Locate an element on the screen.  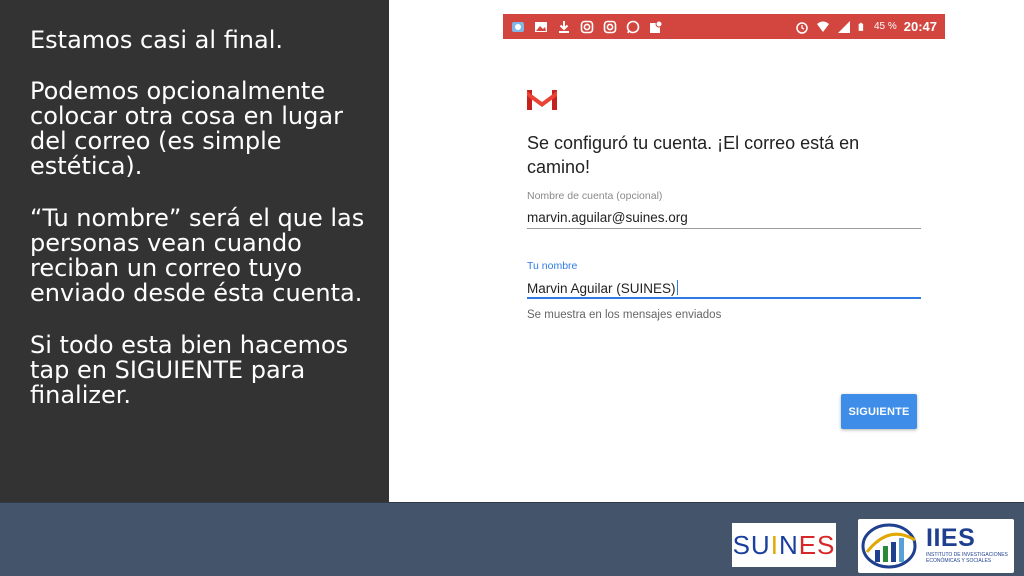
signal-icon is located at coordinates (843, 26).